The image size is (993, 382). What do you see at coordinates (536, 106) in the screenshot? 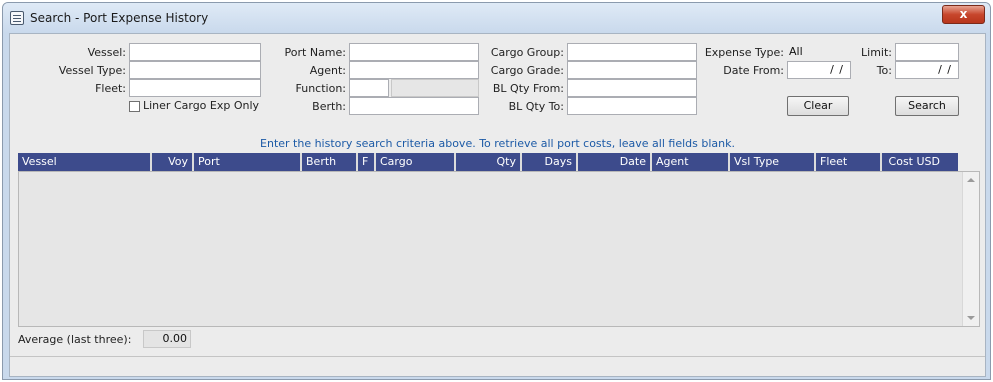
I see `bl-qty-to-label: BL Qty To:` at bounding box center [536, 106].